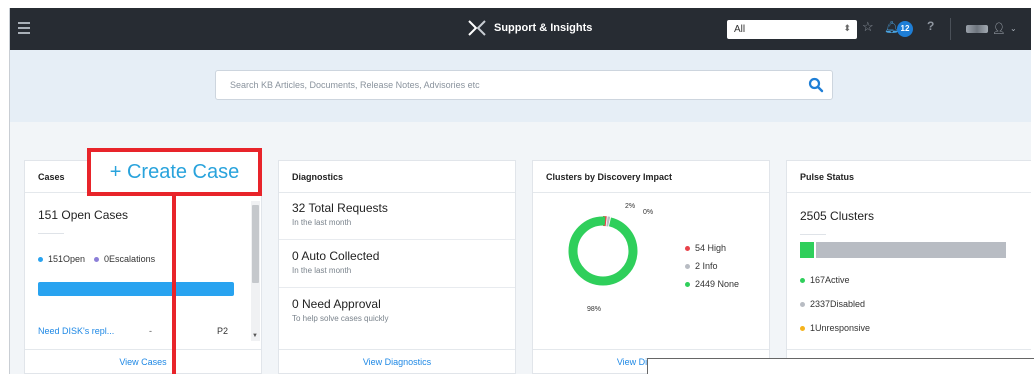  I want to click on scrollbar: ▼, so click(255, 271).